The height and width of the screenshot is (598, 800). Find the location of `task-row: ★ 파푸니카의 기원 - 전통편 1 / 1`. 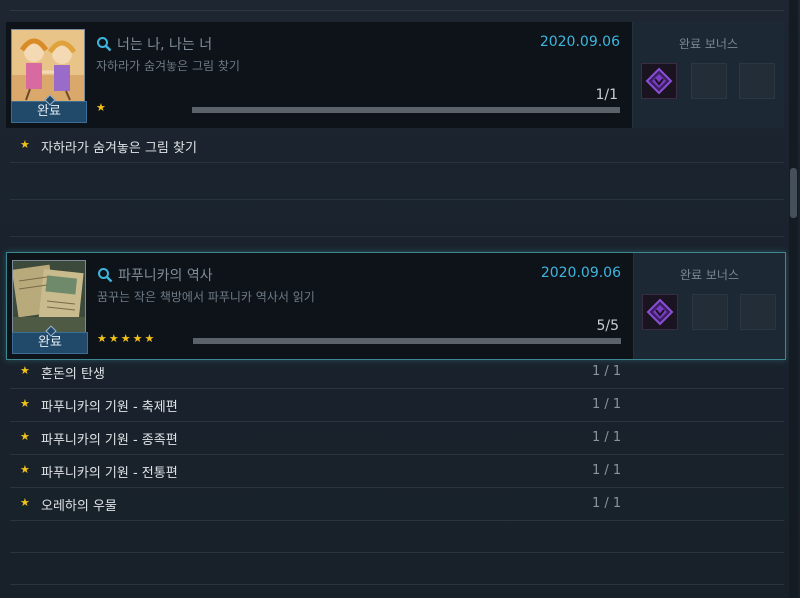

task-row: ★ 파푸니카의 기원 - 전통편 1 / 1 is located at coordinates (397, 471).